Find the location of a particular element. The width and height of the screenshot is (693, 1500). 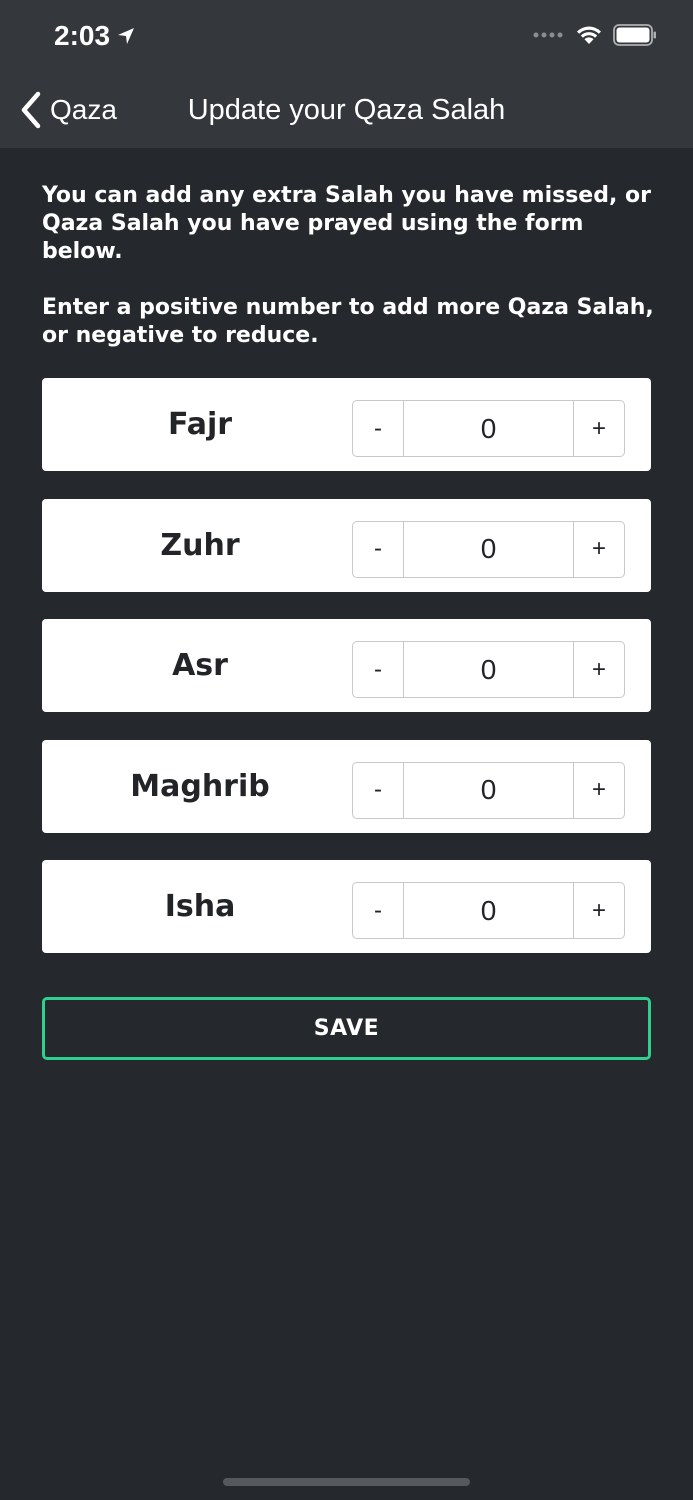

page-title: Update your Qaza Salah is located at coordinates (346, 110).